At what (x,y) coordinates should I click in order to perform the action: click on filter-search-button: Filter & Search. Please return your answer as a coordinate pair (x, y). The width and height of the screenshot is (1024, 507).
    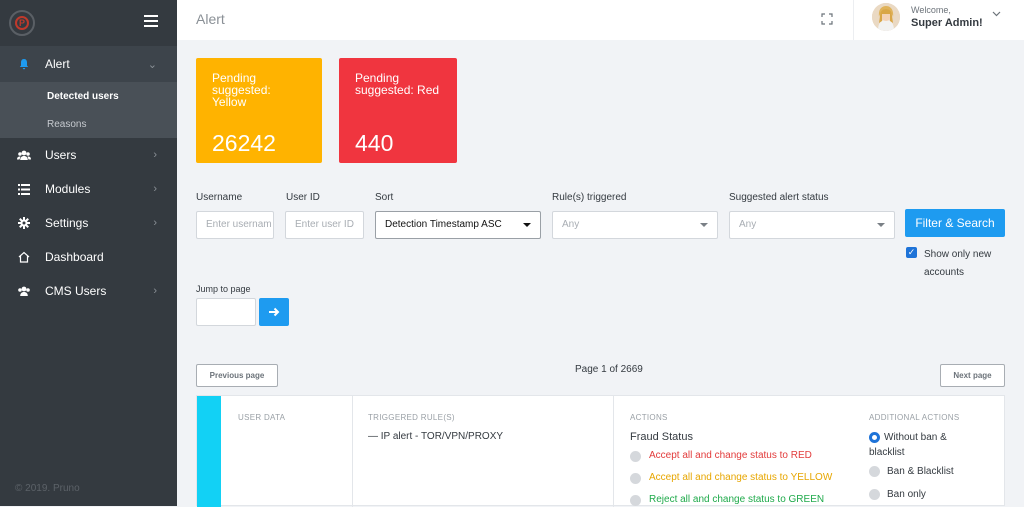
    Looking at the image, I should click on (955, 223).